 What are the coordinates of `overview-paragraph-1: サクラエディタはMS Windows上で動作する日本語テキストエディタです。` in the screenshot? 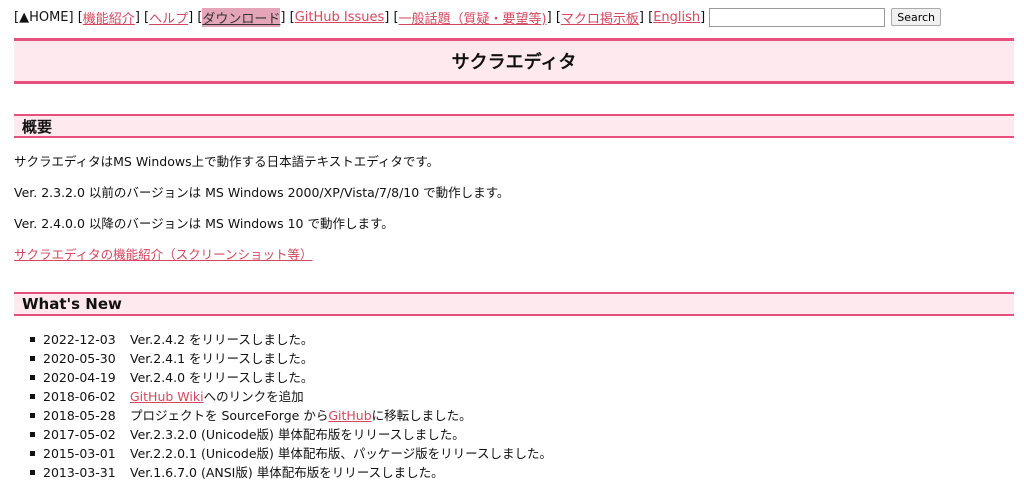 It's located at (227, 161).